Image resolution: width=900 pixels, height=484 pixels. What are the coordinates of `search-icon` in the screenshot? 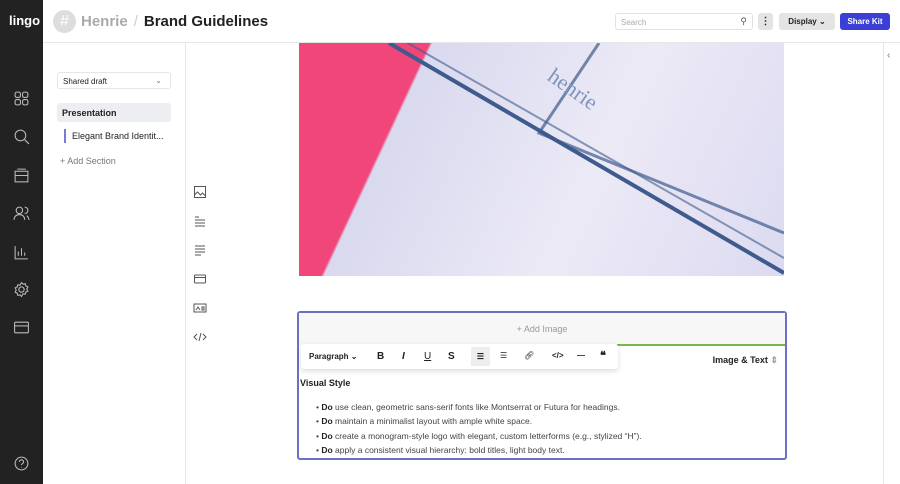 It's located at (21, 136).